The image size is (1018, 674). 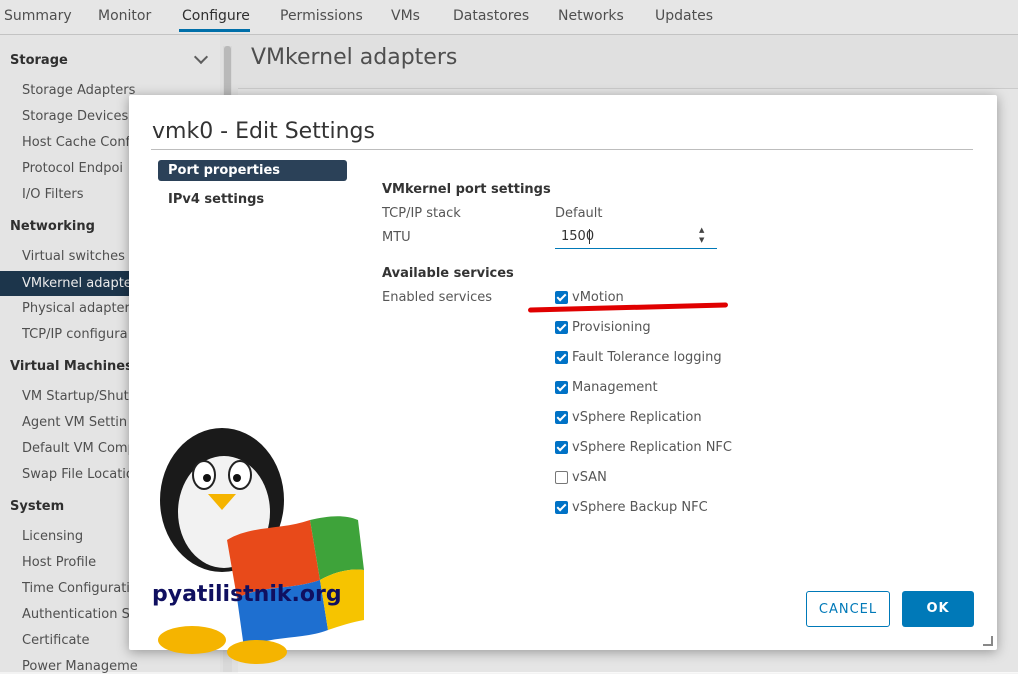 What do you see at coordinates (701, 240) in the screenshot?
I see `spin-down-icon: ▼` at bounding box center [701, 240].